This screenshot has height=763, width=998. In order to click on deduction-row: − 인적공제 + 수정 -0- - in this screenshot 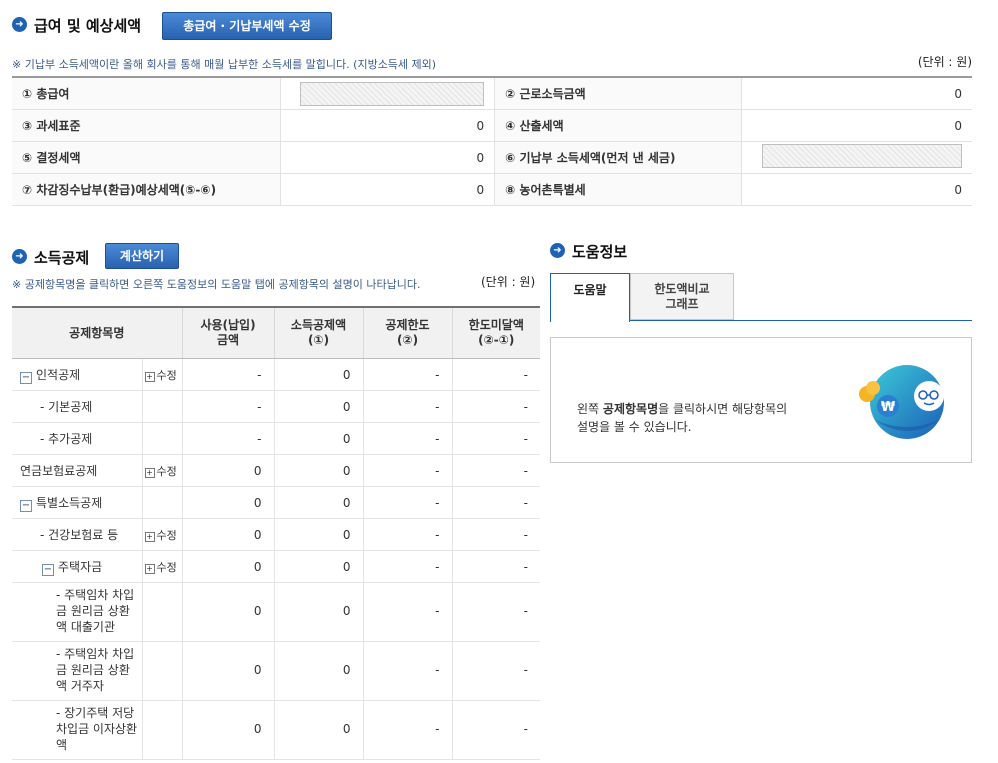, I will do `click(276, 374)`.